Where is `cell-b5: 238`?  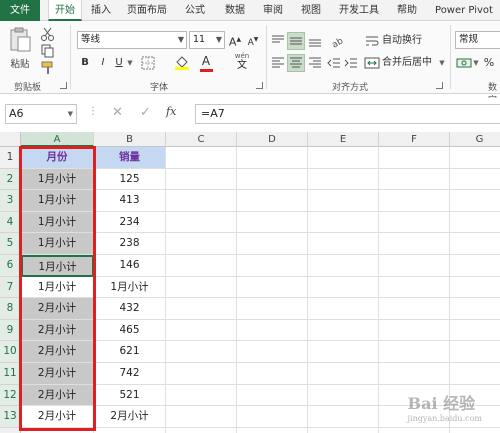
cell-b5: 238 is located at coordinates (130, 244).